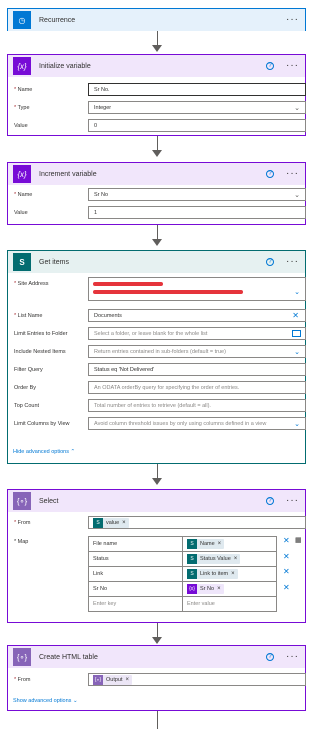 The width and height of the screenshot is (324, 729). I want to click on from-label: * From, so click(22, 523).